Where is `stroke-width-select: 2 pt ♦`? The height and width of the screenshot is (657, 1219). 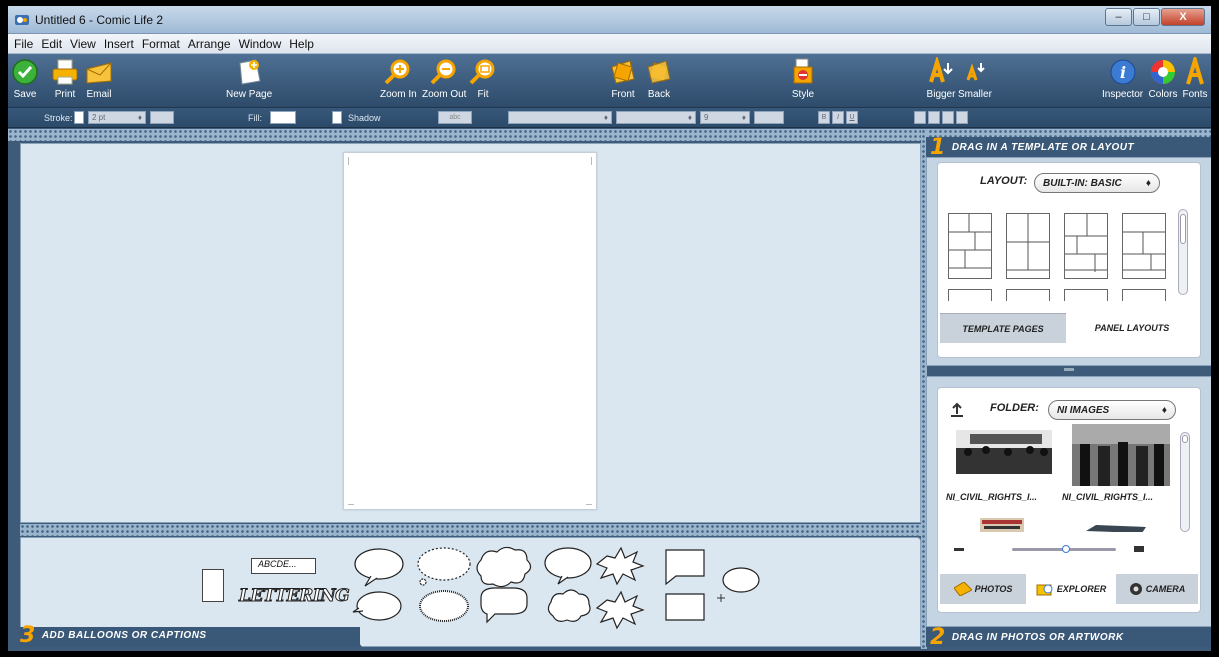
stroke-width-select: 2 pt ♦ is located at coordinates (117, 117).